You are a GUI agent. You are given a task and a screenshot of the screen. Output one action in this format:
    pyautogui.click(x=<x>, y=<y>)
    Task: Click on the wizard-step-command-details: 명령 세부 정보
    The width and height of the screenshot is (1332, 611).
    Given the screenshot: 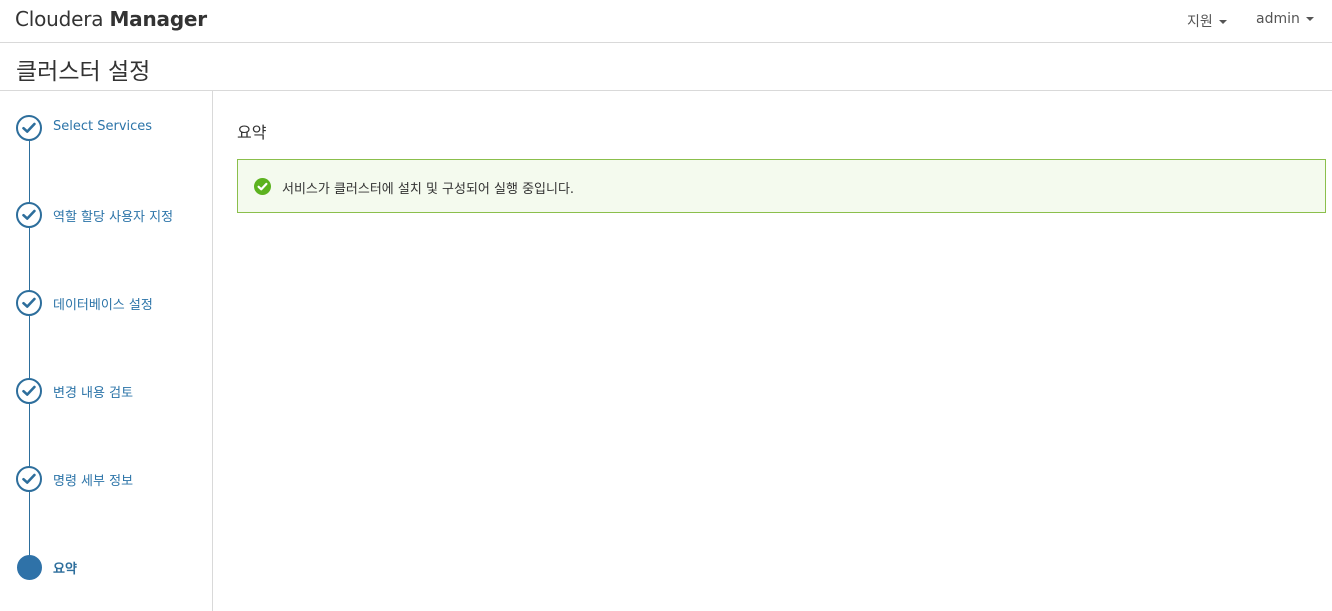 What is the action you would take?
    pyautogui.click(x=113, y=479)
    